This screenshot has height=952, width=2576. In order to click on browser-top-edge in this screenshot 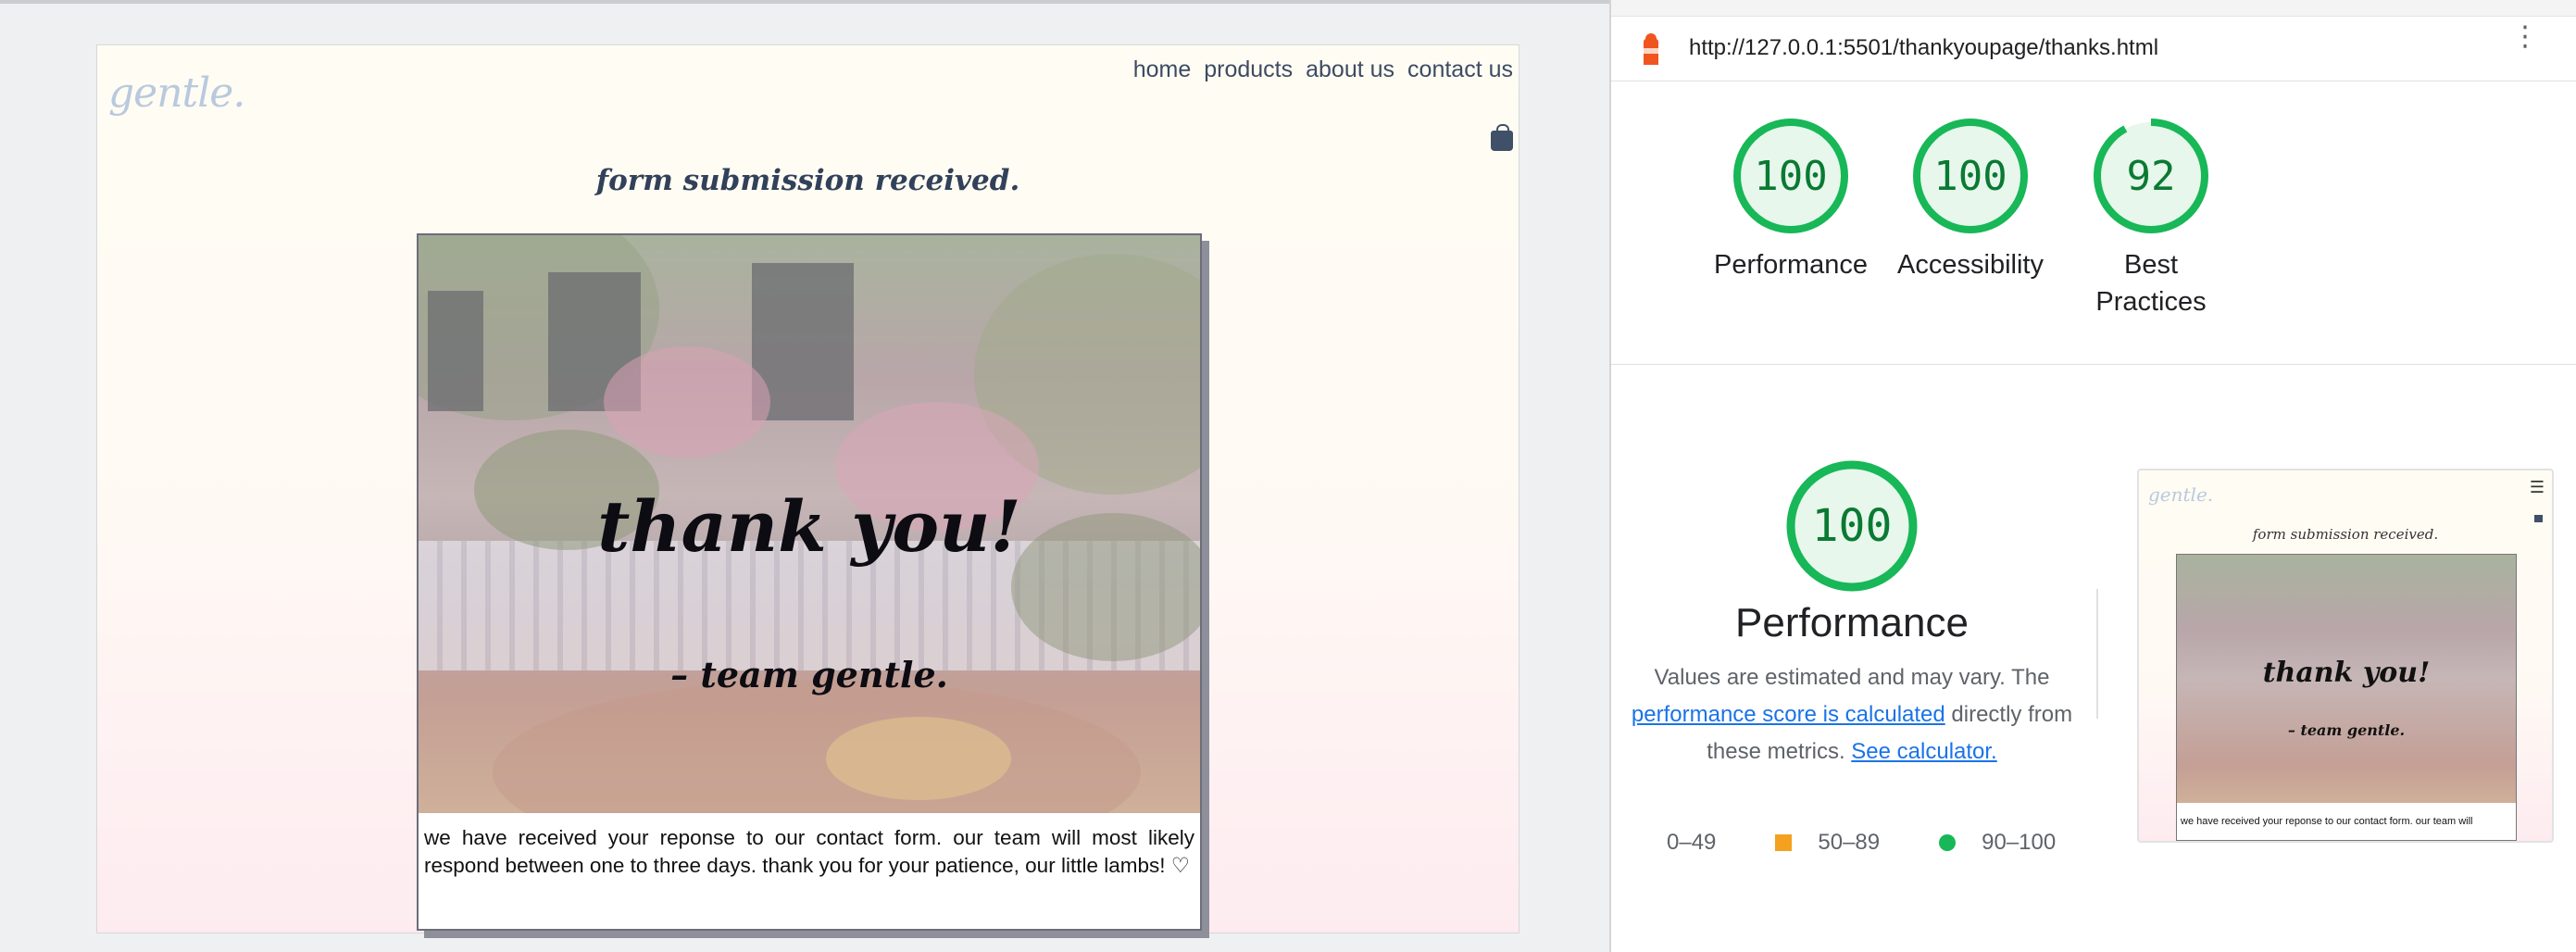, I will do `click(804, 2)`.